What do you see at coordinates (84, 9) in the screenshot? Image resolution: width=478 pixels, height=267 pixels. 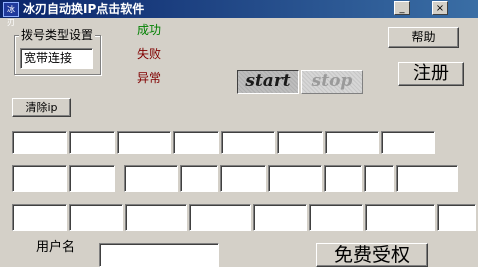 I see `window-title: 冰刃自动换IP点击软件` at bounding box center [84, 9].